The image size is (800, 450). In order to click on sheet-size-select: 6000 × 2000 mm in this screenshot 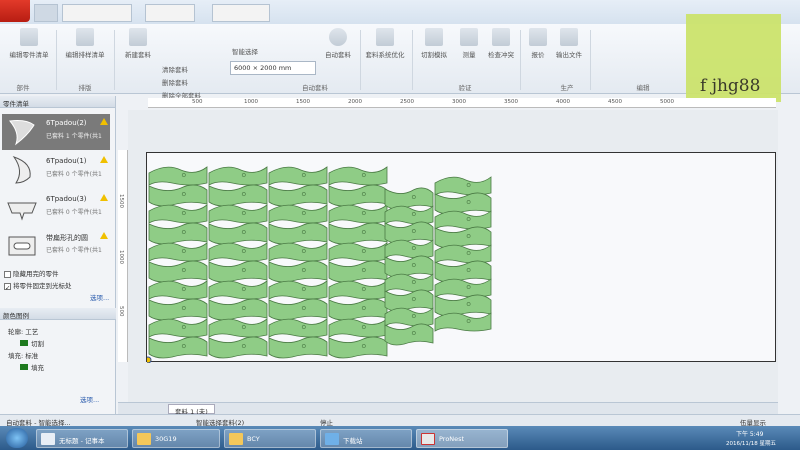, I will do `click(273, 68)`.